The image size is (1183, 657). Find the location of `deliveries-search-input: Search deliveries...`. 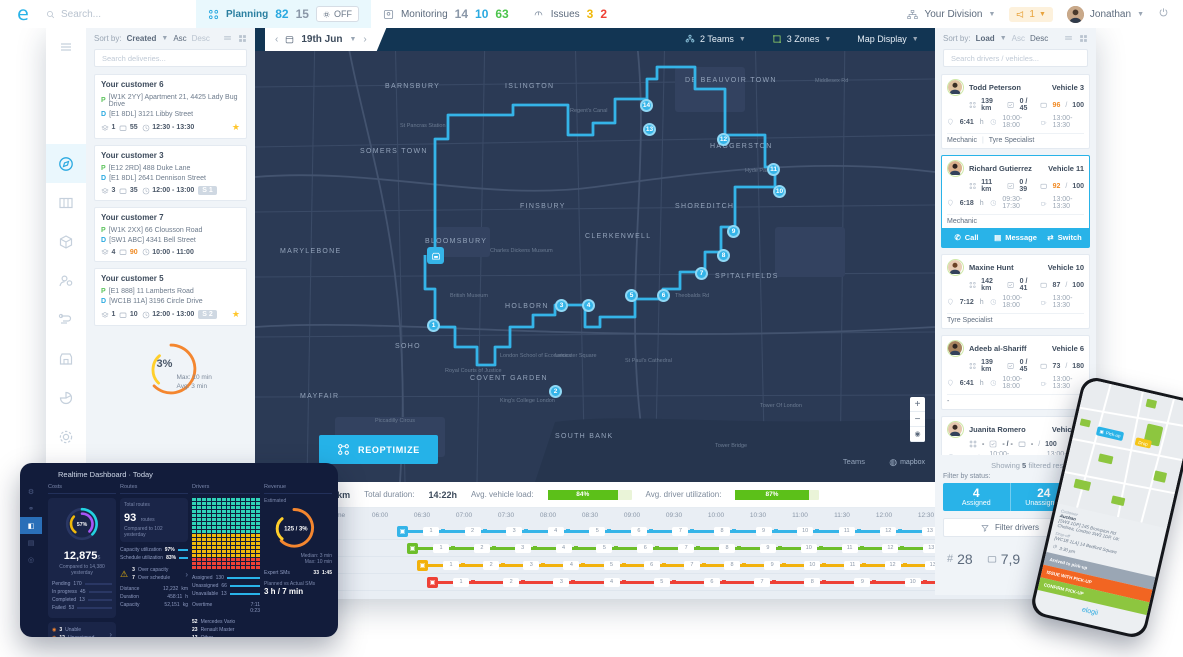

deliveries-search-input: Search deliveries... is located at coordinates (170, 58).